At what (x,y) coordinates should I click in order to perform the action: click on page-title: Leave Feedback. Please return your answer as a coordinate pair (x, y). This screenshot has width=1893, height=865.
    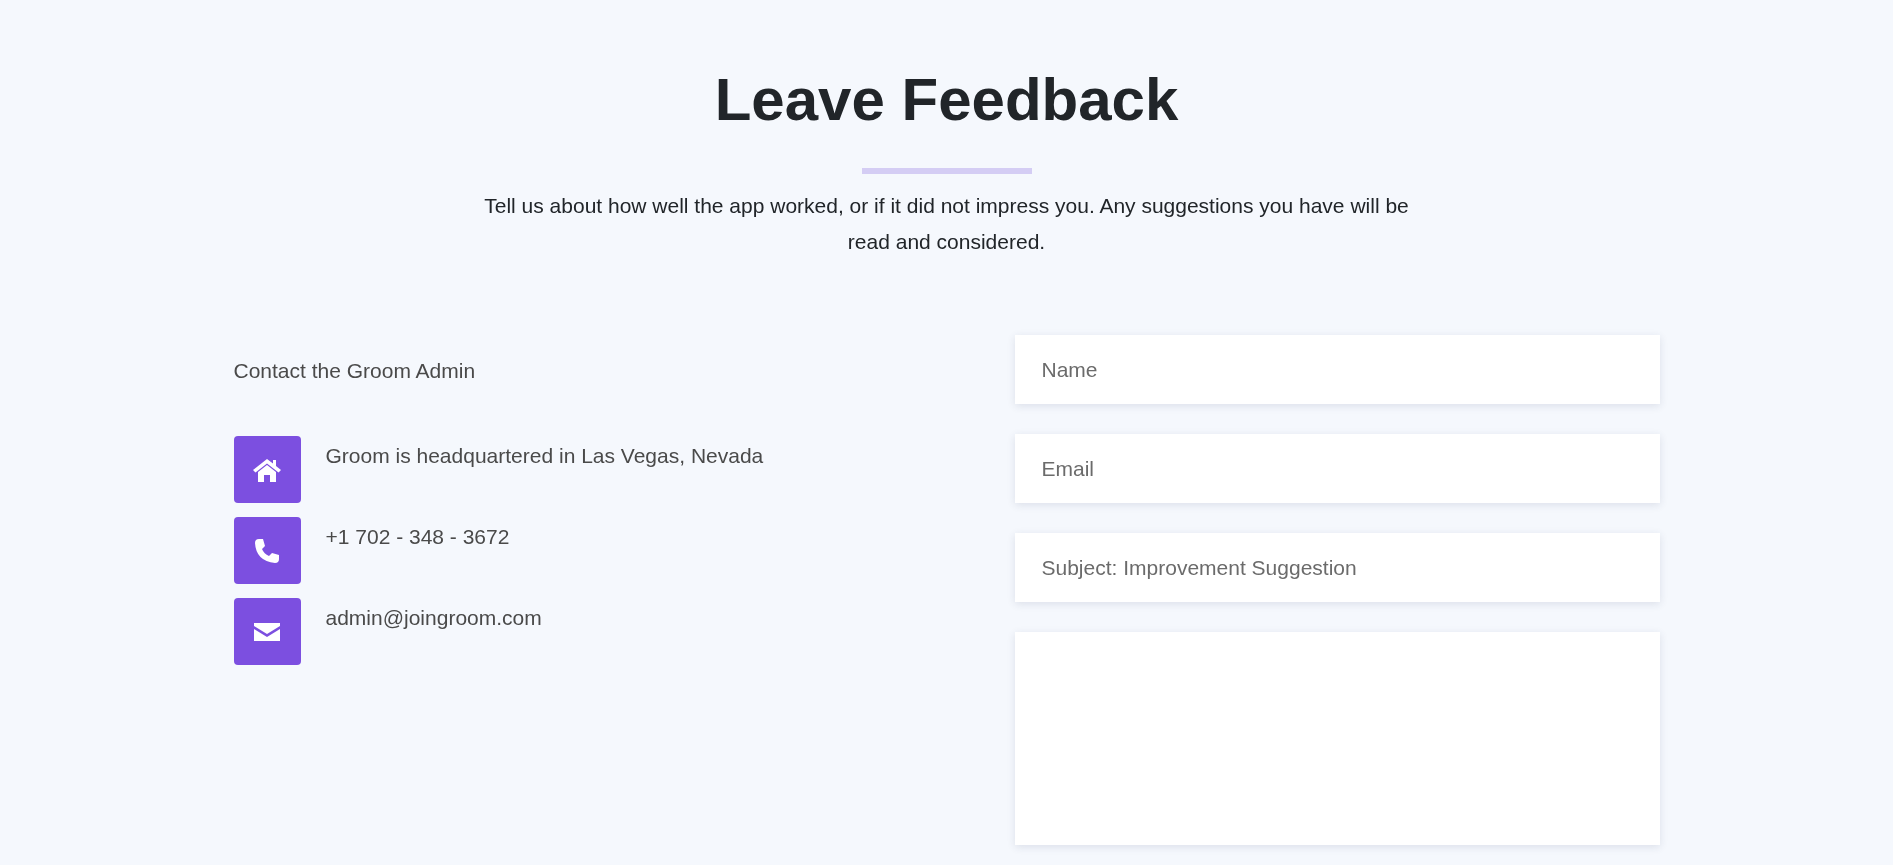
    Looking at the image, I should click on (946, 100).